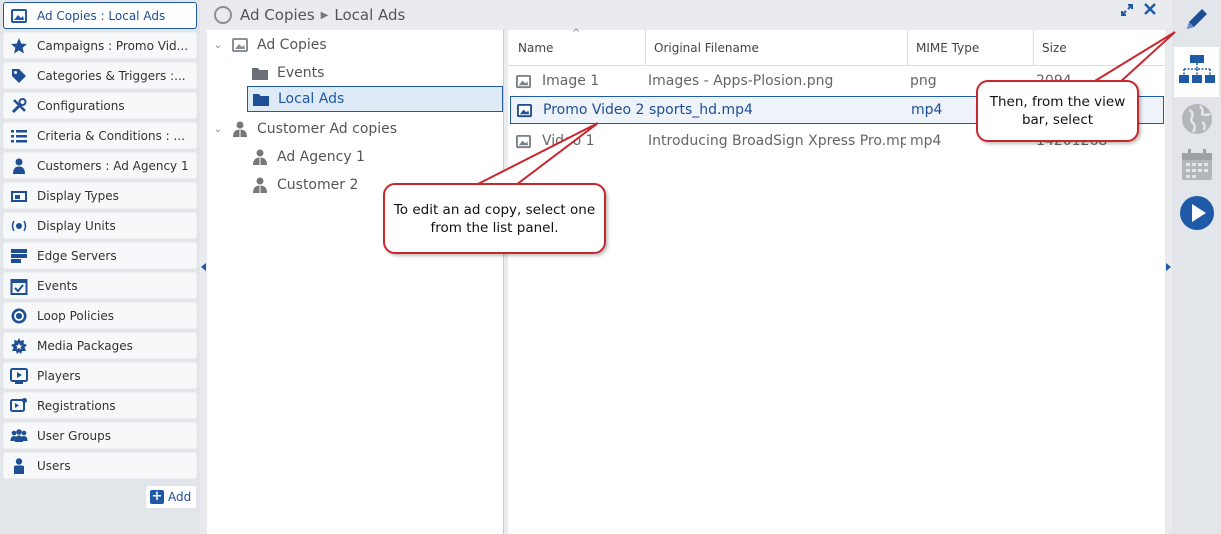  I want to click on close-icon, so click(1150, 11).